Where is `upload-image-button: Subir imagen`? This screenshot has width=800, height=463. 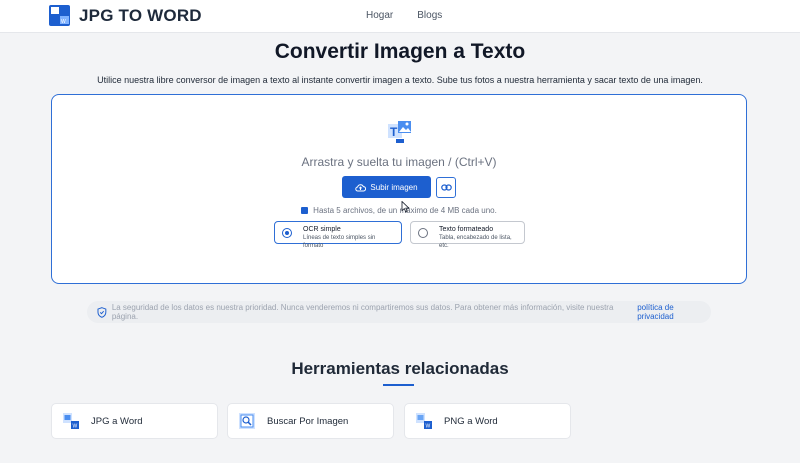
upload-image-button: Subir imagen is located at coordinates (386, 187).